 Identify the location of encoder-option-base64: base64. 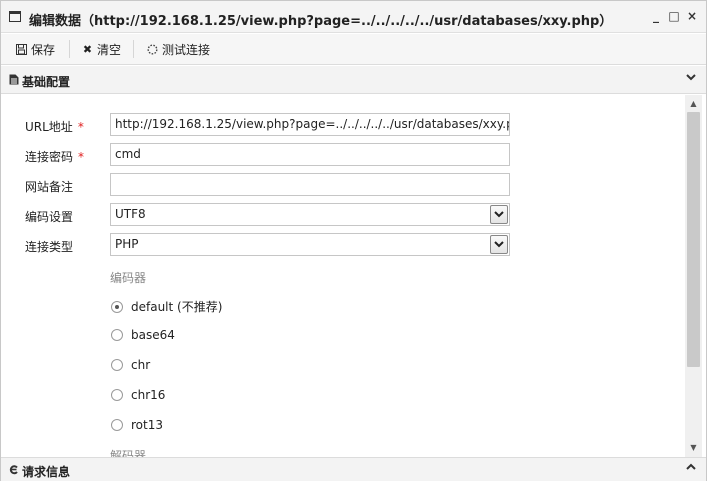
(143, 335).